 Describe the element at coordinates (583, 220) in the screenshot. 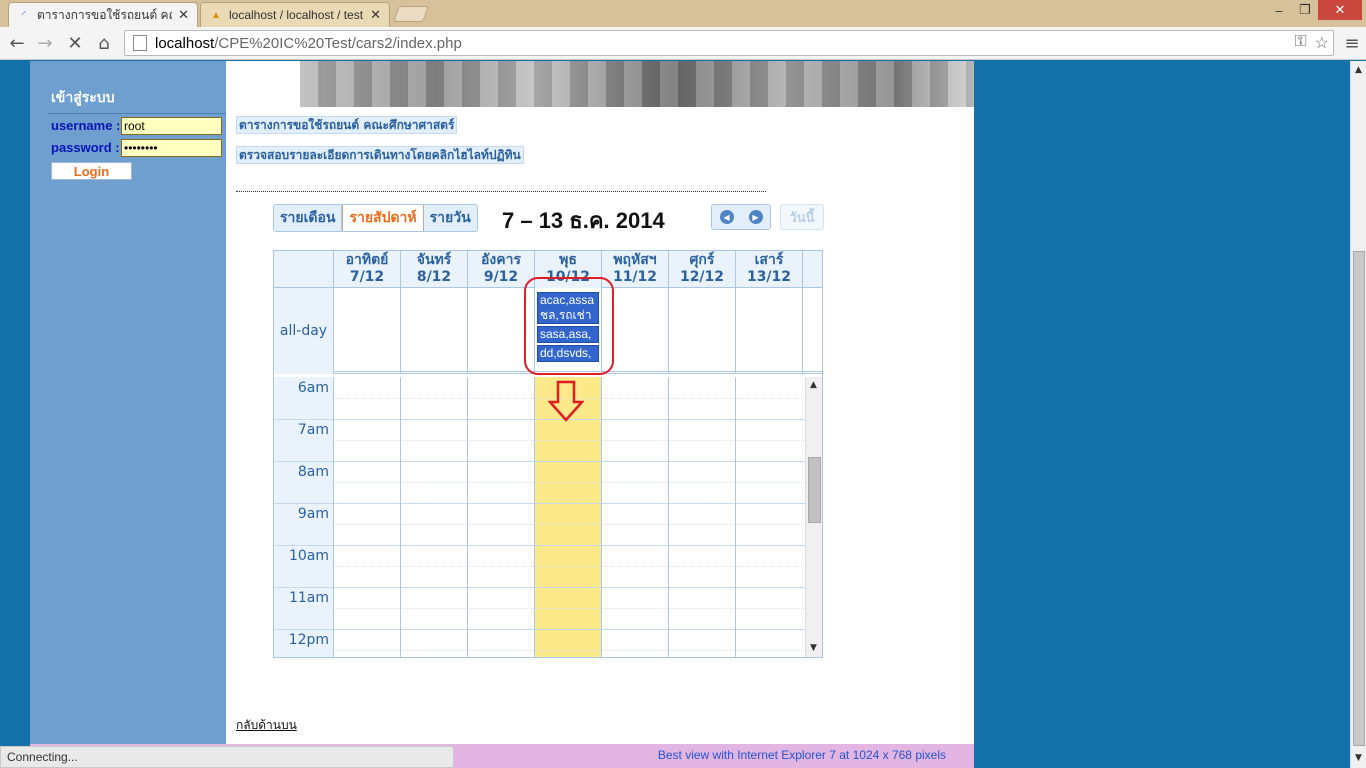

I see `calendar-title: 7 – 13 ธ.ค. 2014` at that location.